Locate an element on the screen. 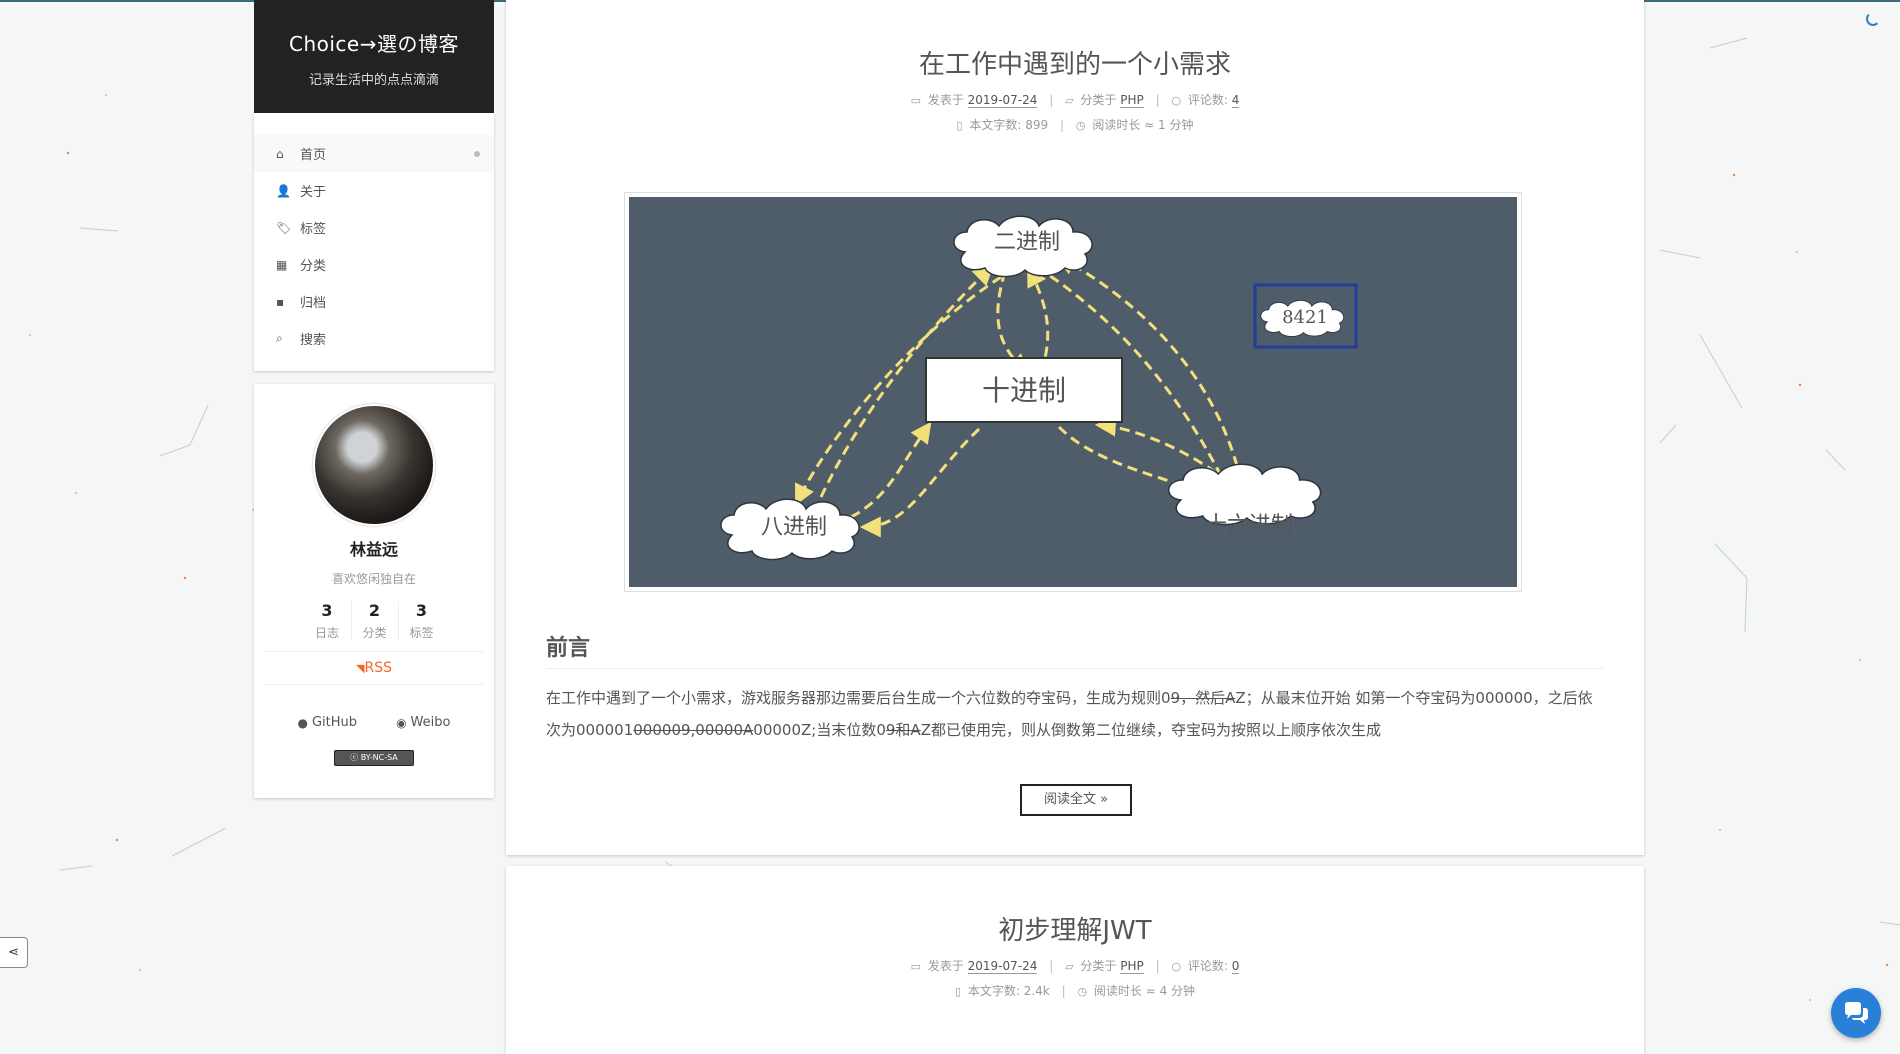  share-icon: ⋖ is located at coordinates (13, 952).